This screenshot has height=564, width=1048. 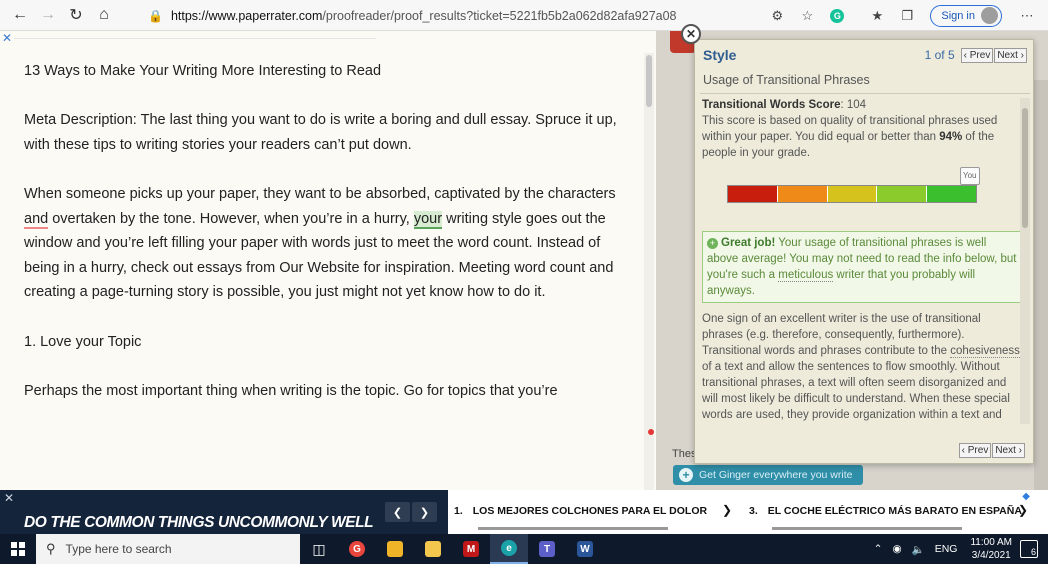 What do you see at coordinates (691, 34) in the screenshot?
I see `popup-close-icon: ✕` at bounding box center [691, 34].